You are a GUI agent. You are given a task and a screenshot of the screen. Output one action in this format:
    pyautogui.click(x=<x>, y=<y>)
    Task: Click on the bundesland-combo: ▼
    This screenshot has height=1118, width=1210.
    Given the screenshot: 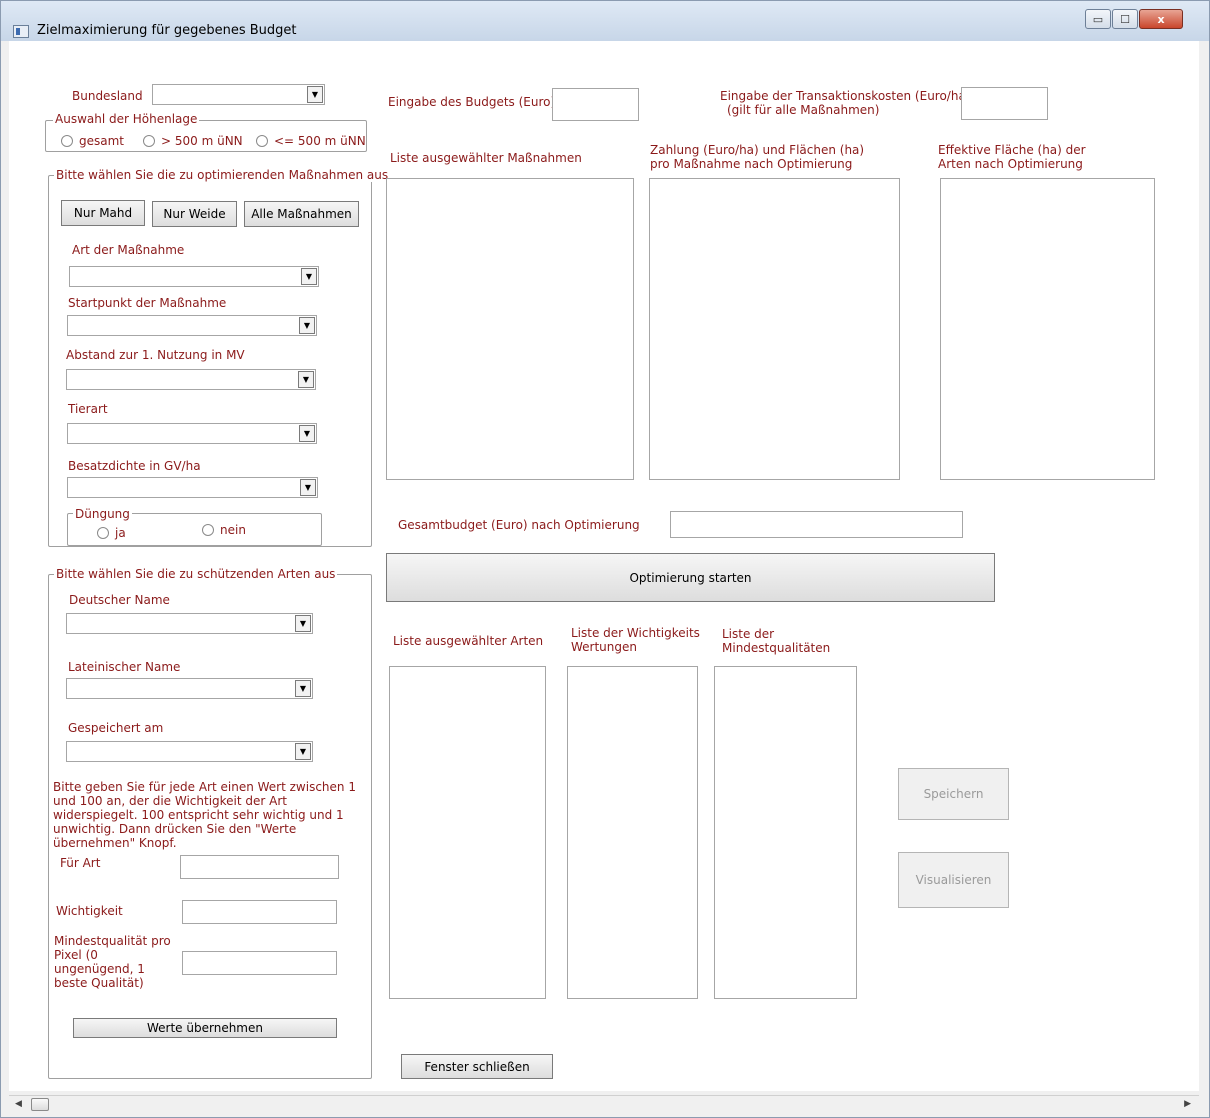 What is the action you would take?
    pyautogui.click(x=238, y=94)
    